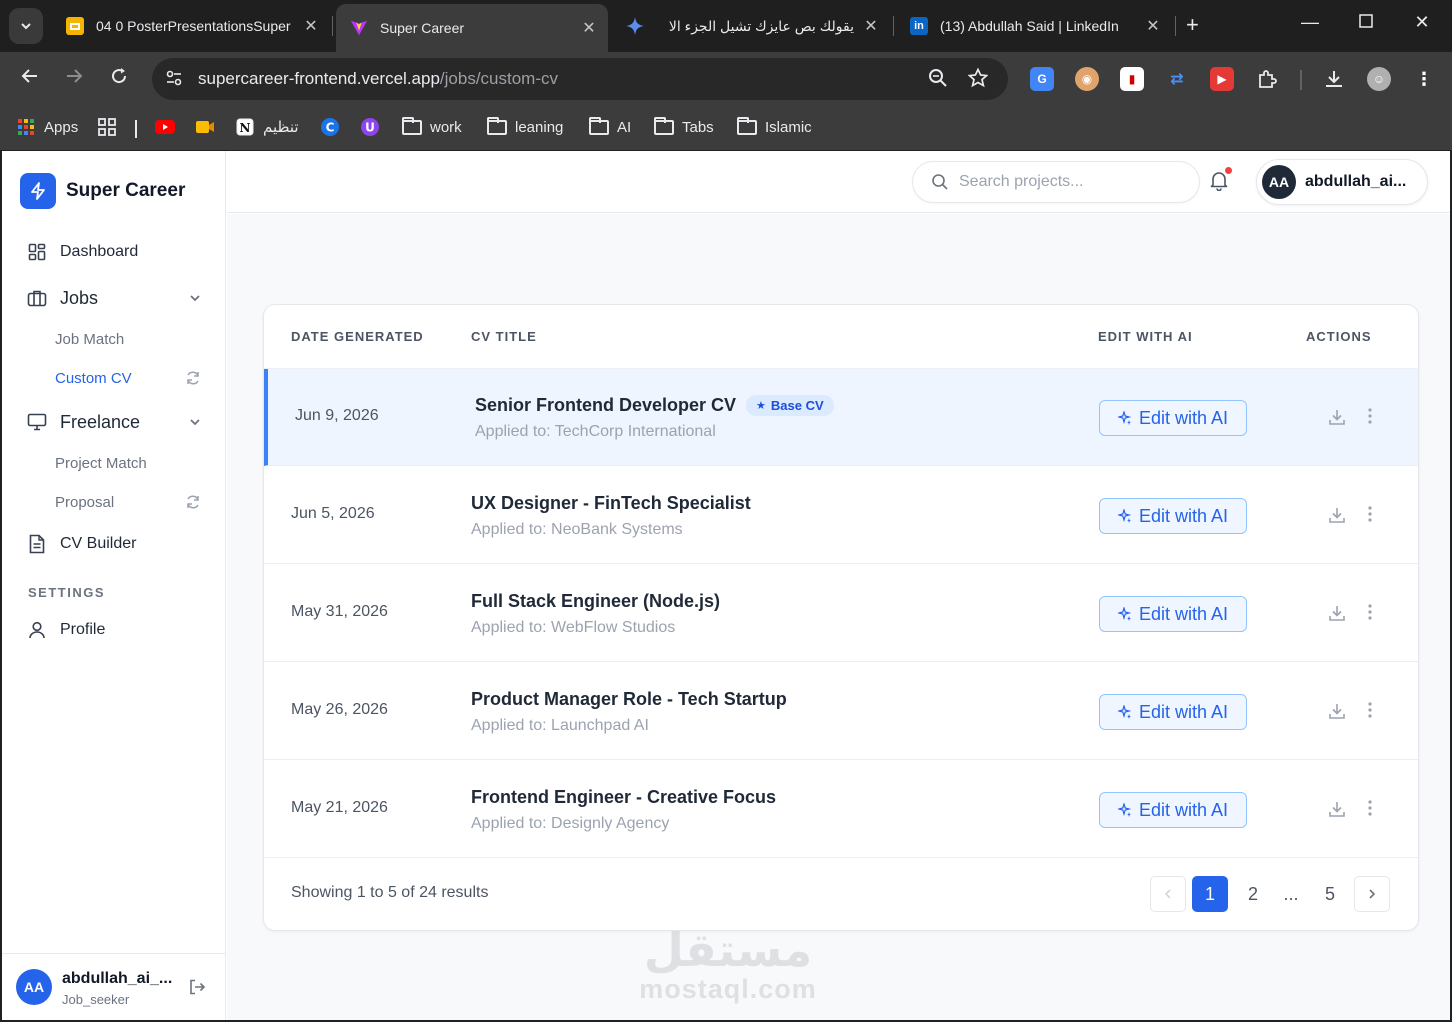 The height and width of the screenshot is (1022, 1452). What do you see at coordinates (525, 127) in the screenshot?
I see `bookmark-folder-leaning: leaning` at bounding box center [525, 127].